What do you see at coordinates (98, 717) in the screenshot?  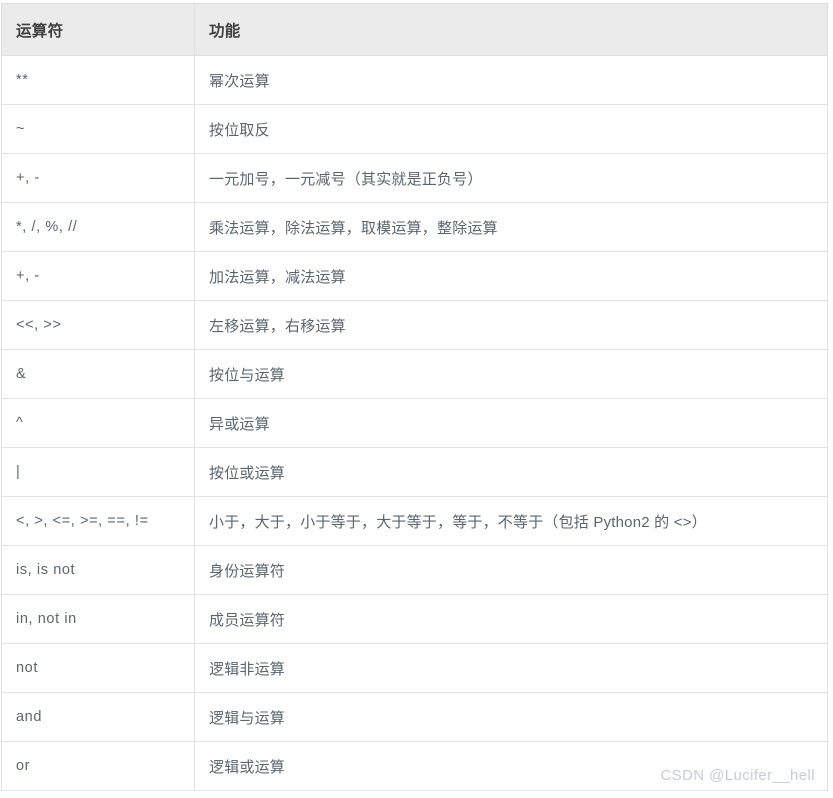 I see `cell-operator: and` at bounding box center [98, 717].